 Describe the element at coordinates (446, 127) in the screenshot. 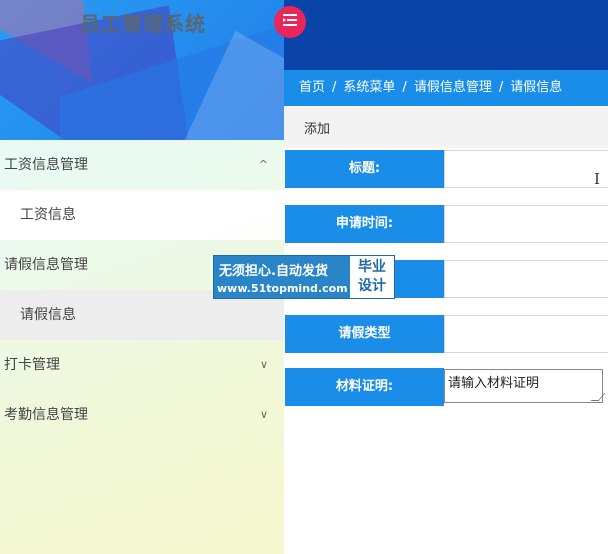

I see `action-bar: 添加` at that location.